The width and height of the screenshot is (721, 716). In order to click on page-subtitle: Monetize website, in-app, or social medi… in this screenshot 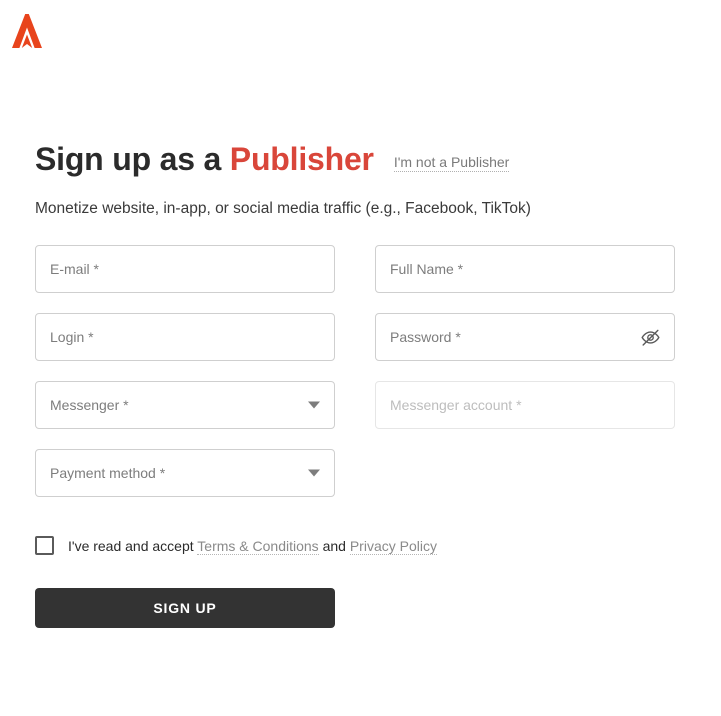, I will do `click(283, 208)`.